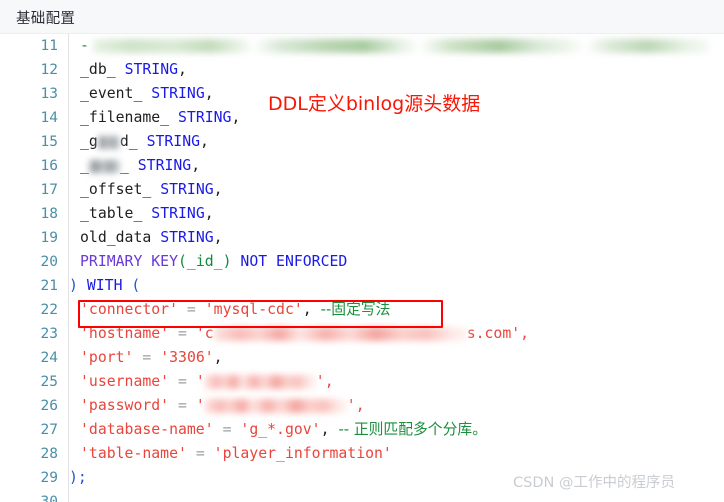 The width and height of the screenshot is (724, 502). Describe the element at coordinates (129, 309) in the screenshot. I see `option-key-connector: 'connector'` at that location.